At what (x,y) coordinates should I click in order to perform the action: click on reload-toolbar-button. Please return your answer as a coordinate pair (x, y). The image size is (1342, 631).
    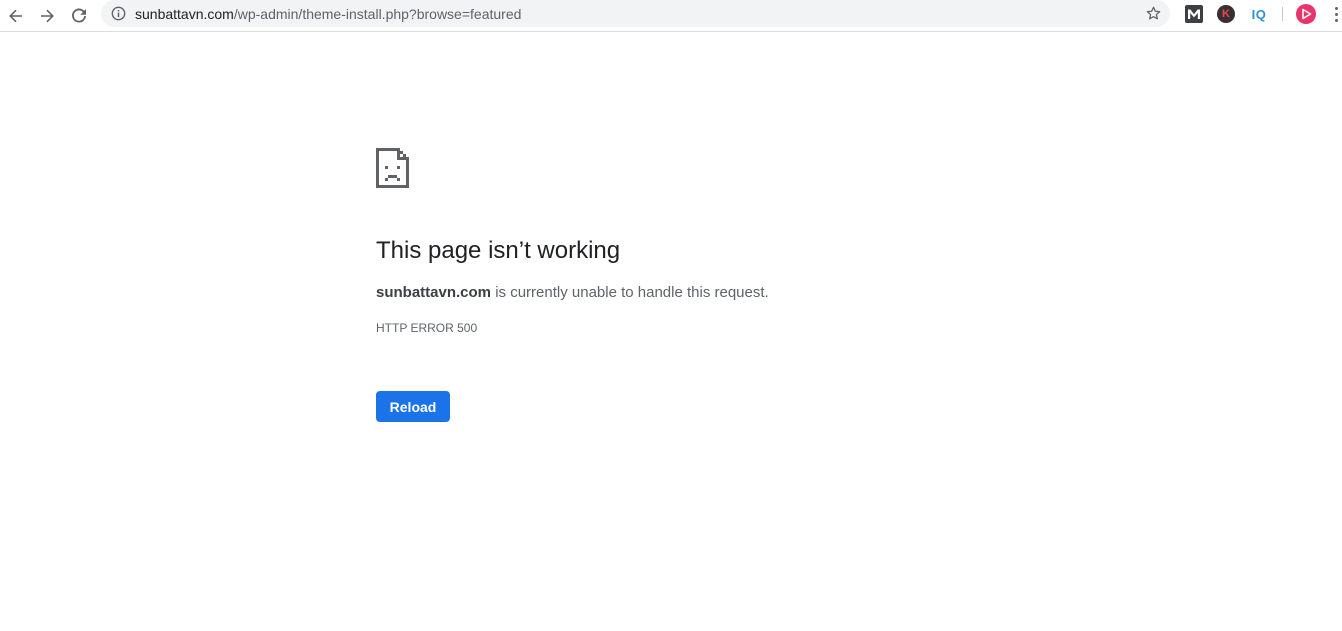
    Looking at the image, I should click on (79, 16).